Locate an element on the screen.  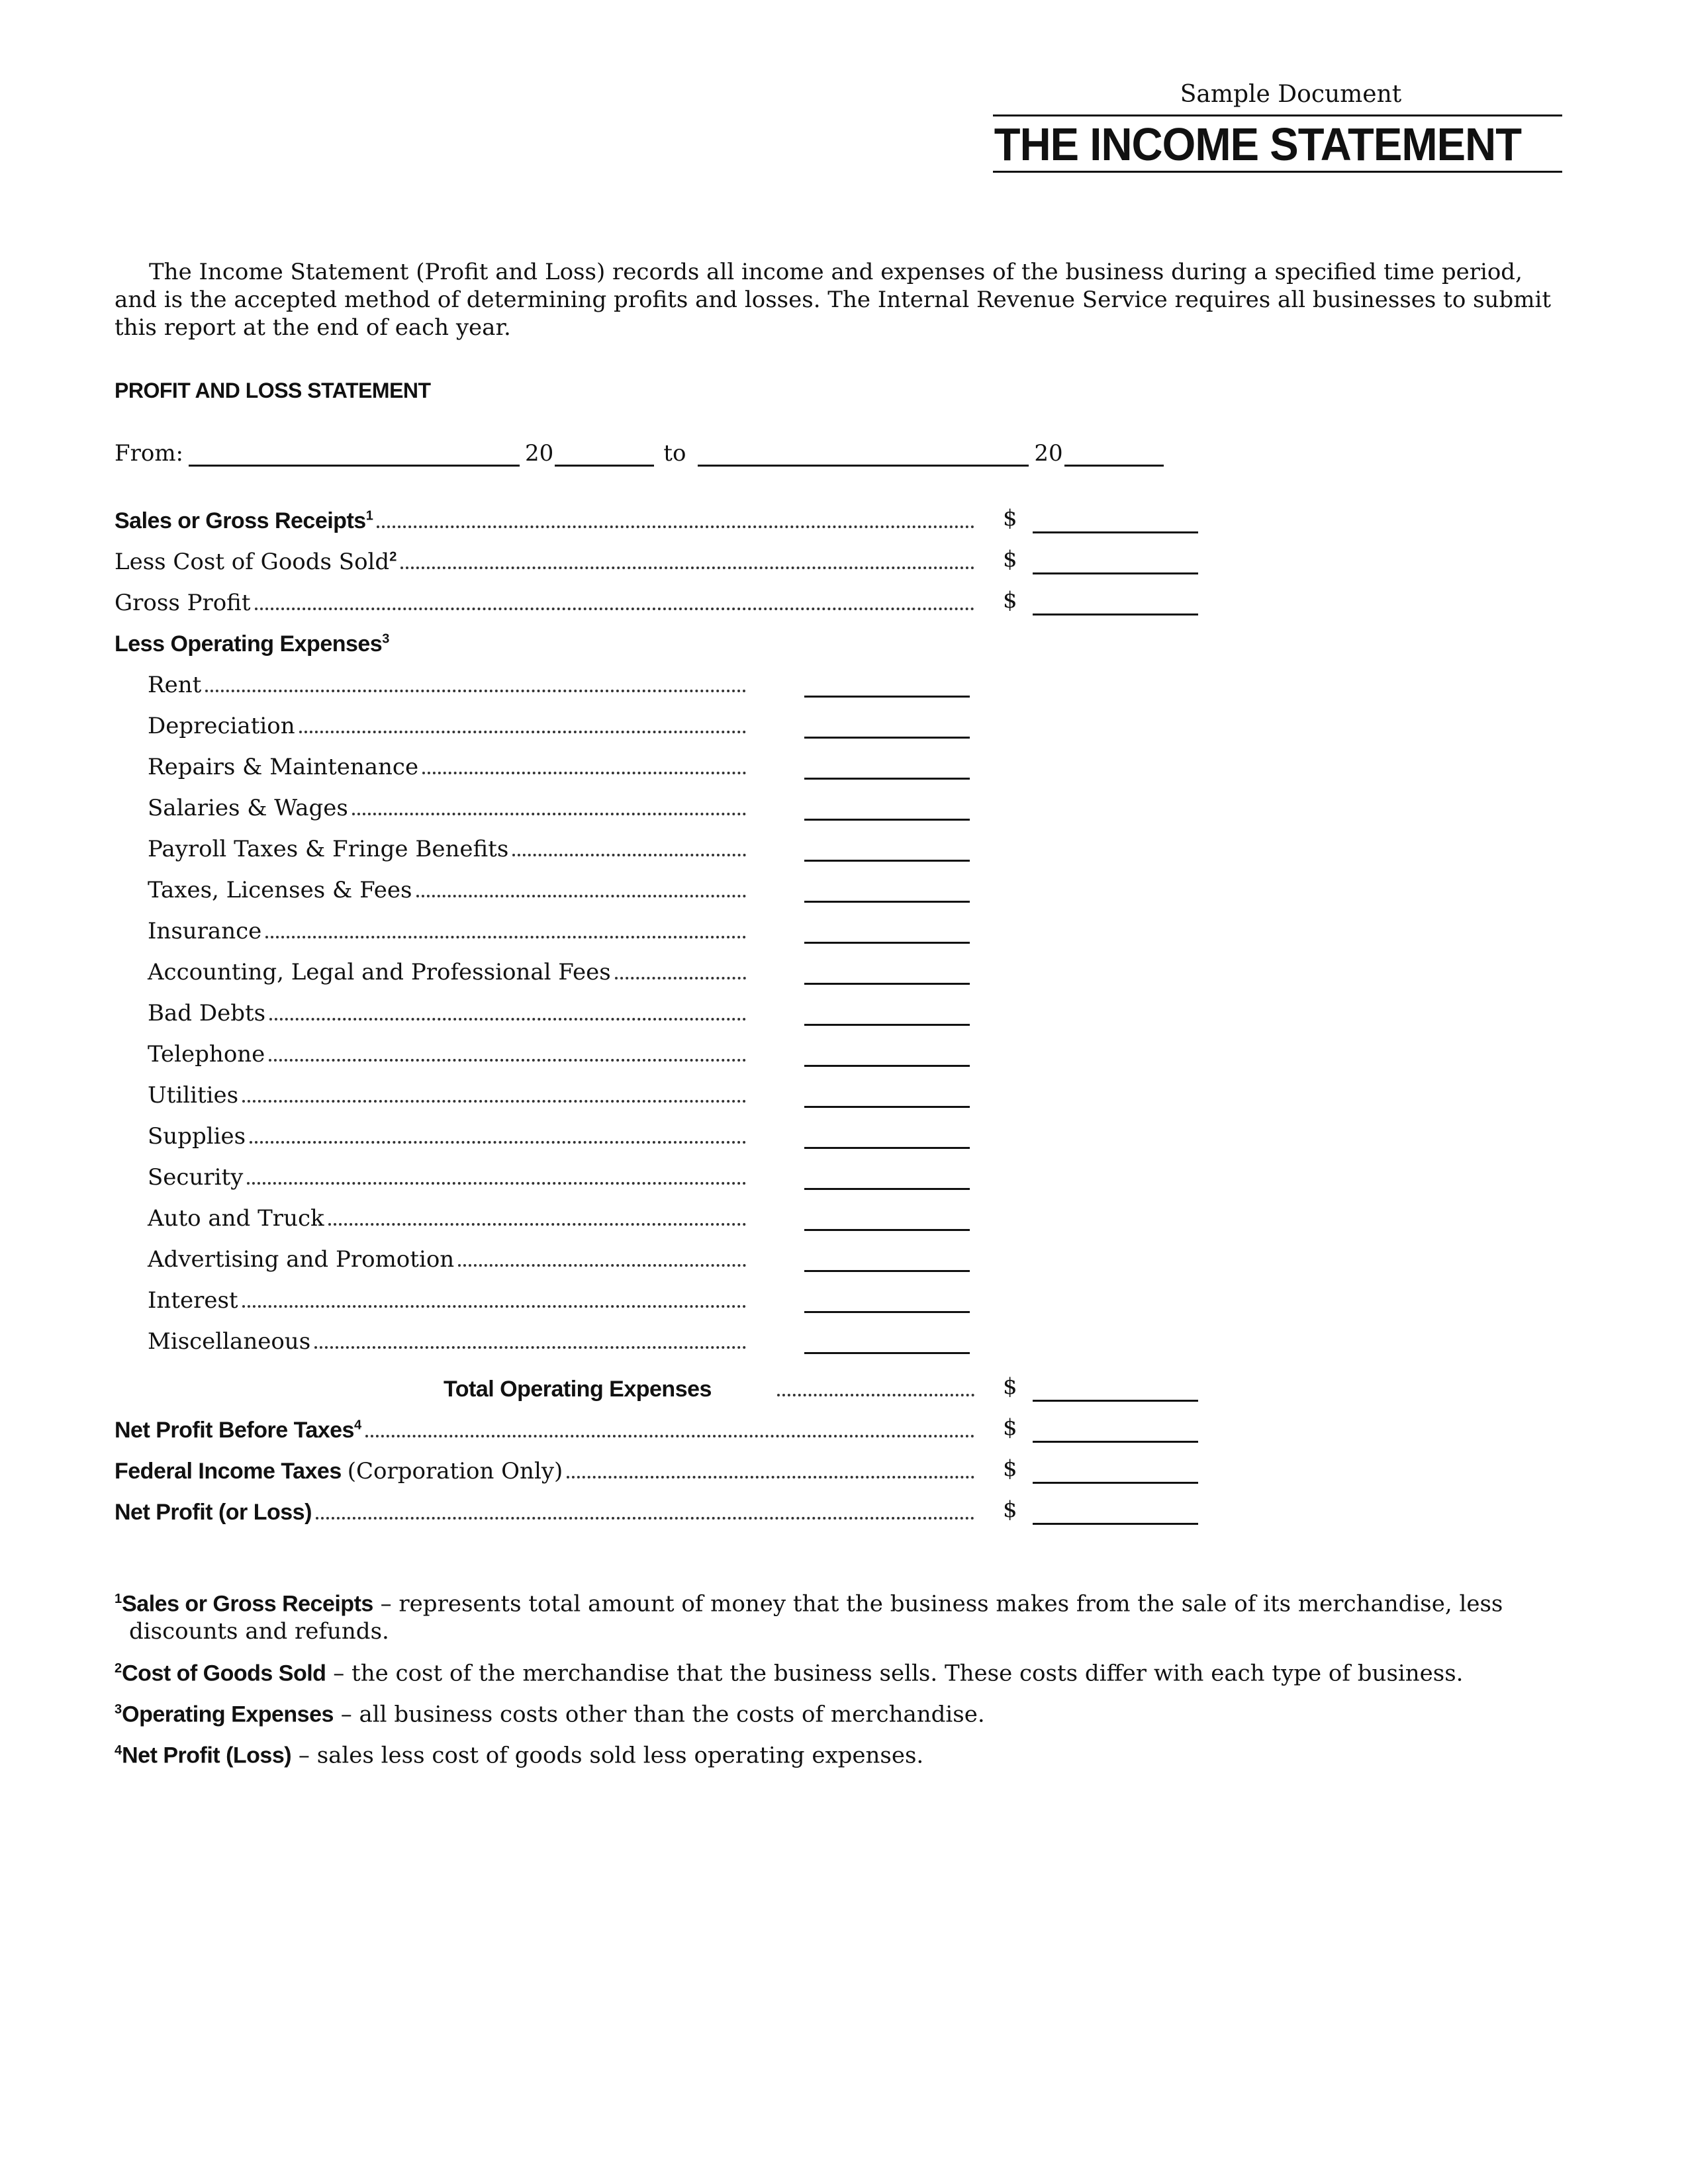
expense-label: Salaries & Wages is located at coordinates (248, 808).